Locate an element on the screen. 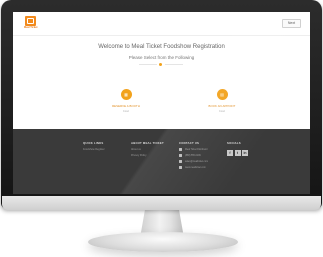 The height and width of the screenshot is (257, 323). footer-heading: SOCIALS is located at coordinates (234, 143).